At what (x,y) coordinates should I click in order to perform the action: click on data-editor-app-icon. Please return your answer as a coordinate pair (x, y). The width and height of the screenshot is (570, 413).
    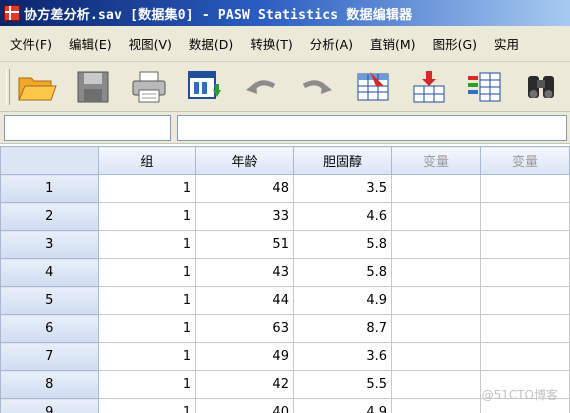
    Looking at the image, I should click on (12, 13).